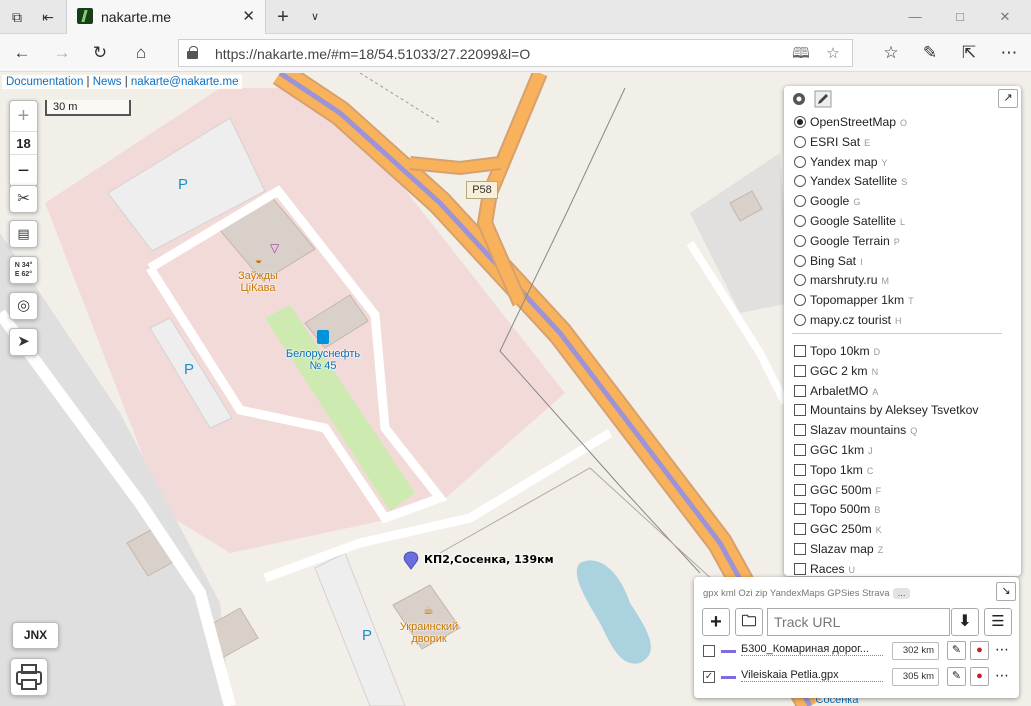 This screenshot has height=706, width=1031. What do you see at coordinates (824, 568) in the screenshot?
I see `overlay-layer-item: Races U` at bounding box center [824, 568].